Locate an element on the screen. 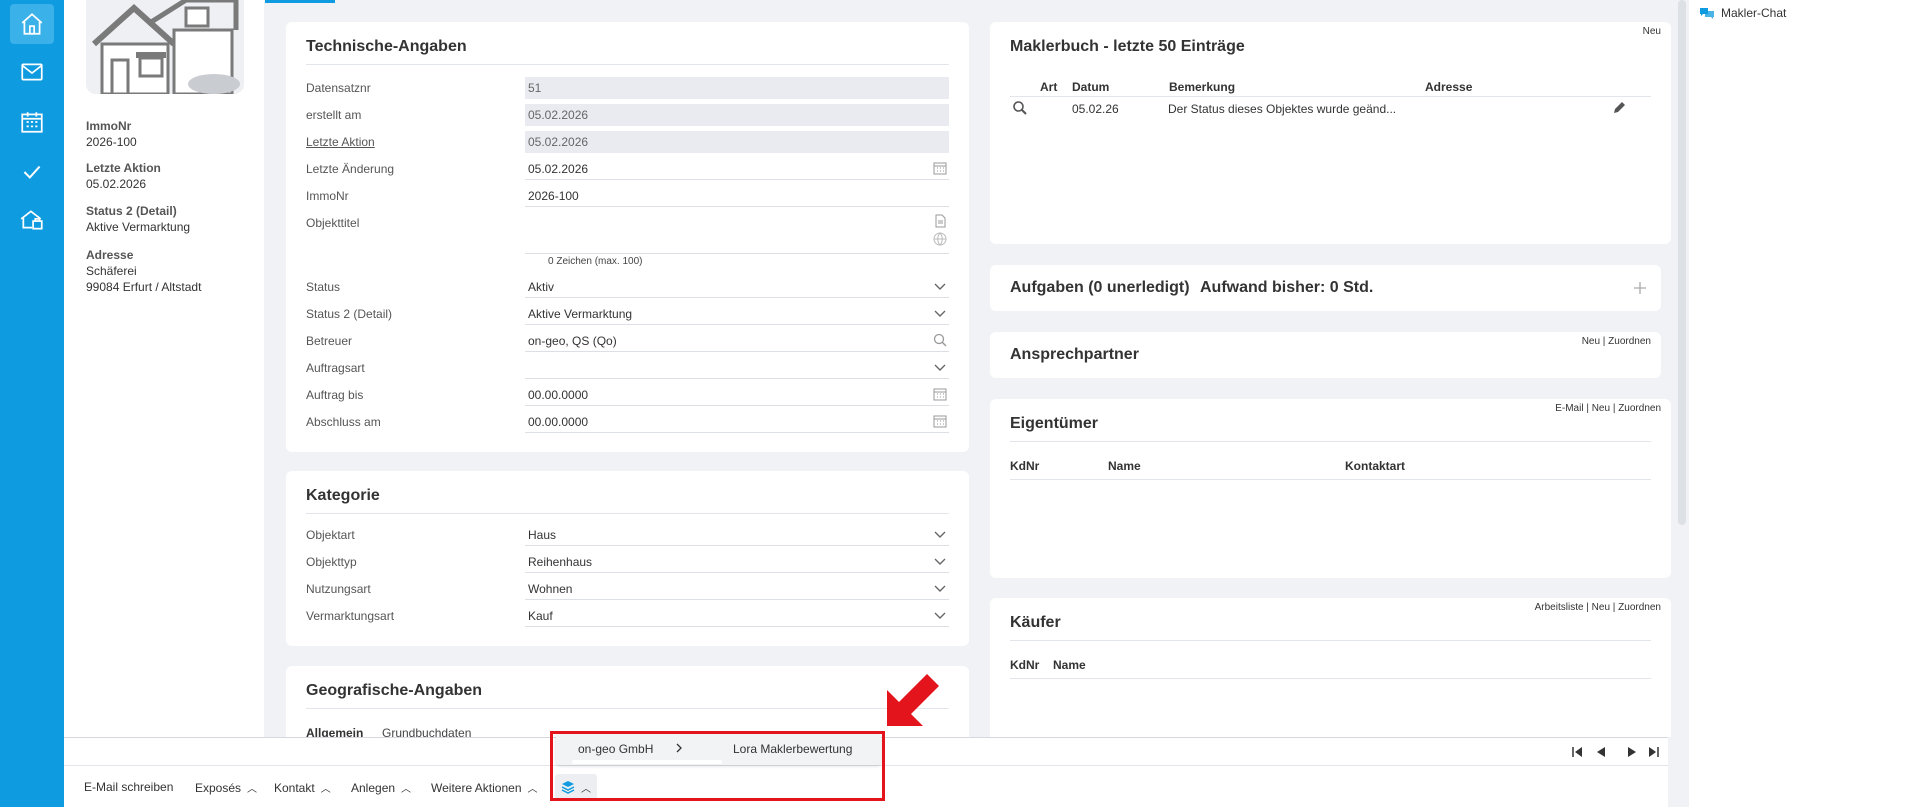 Image resolution: width=1907 pixels, height=807 pixels. eigentuemer-links: E-Mail | Neu | Zuordnen is located at coordinates (1608, 408).